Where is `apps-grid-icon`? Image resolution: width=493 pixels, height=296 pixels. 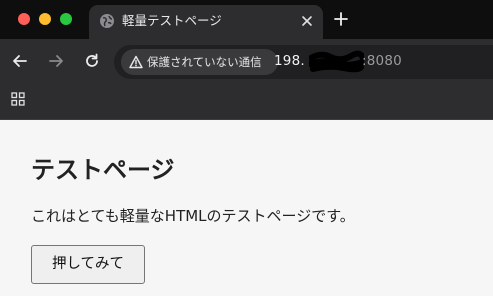 apps-grid-icon is located at coordinates (18, 99).